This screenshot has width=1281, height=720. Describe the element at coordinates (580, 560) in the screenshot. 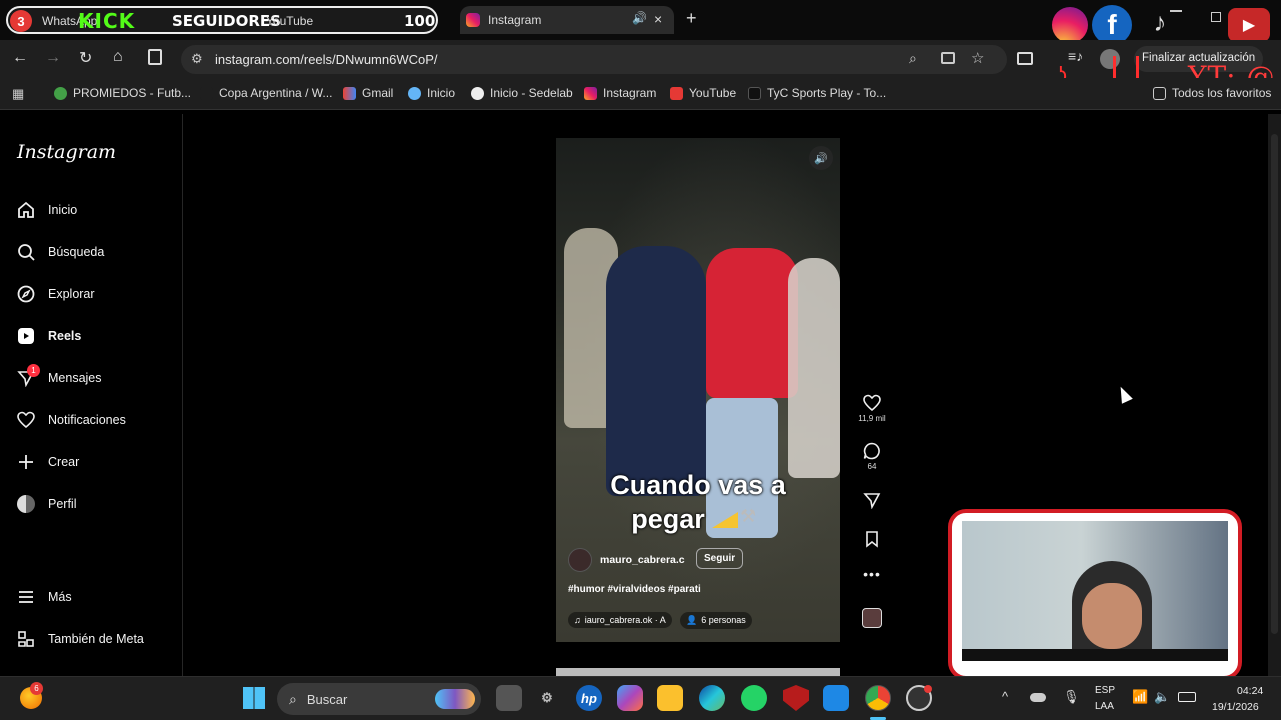

I see `author-avatar` at that location.